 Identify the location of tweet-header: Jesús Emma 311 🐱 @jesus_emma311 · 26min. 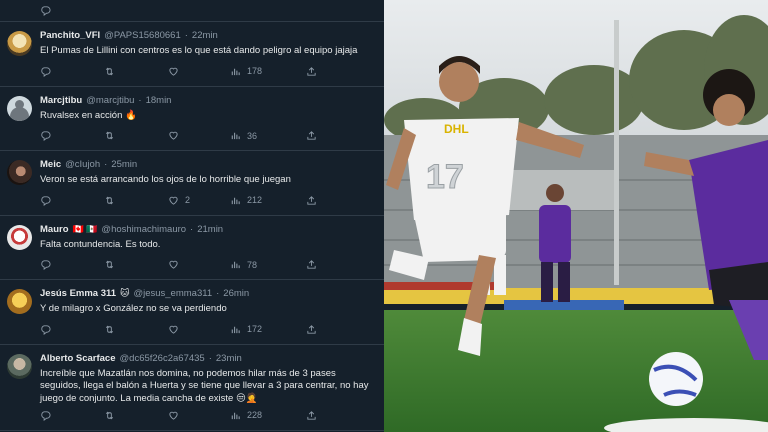
(208, 293).